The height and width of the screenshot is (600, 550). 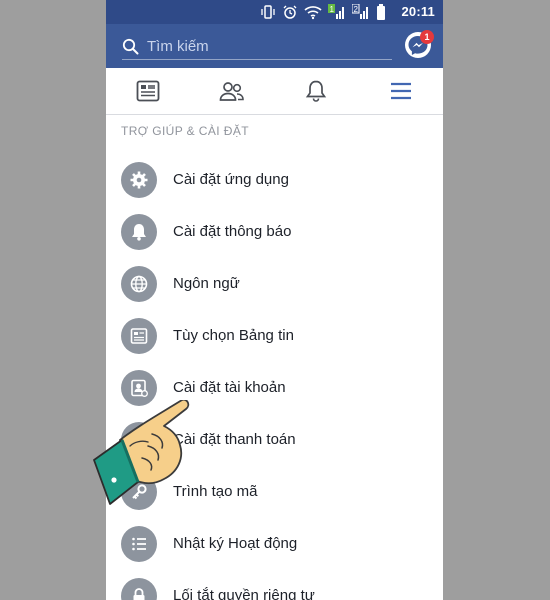 What do you see at coordinates (232, 231) in the screenshot?
I see `menu-item-label: Cài đặt thông báo` at bounding box center [232, 231].